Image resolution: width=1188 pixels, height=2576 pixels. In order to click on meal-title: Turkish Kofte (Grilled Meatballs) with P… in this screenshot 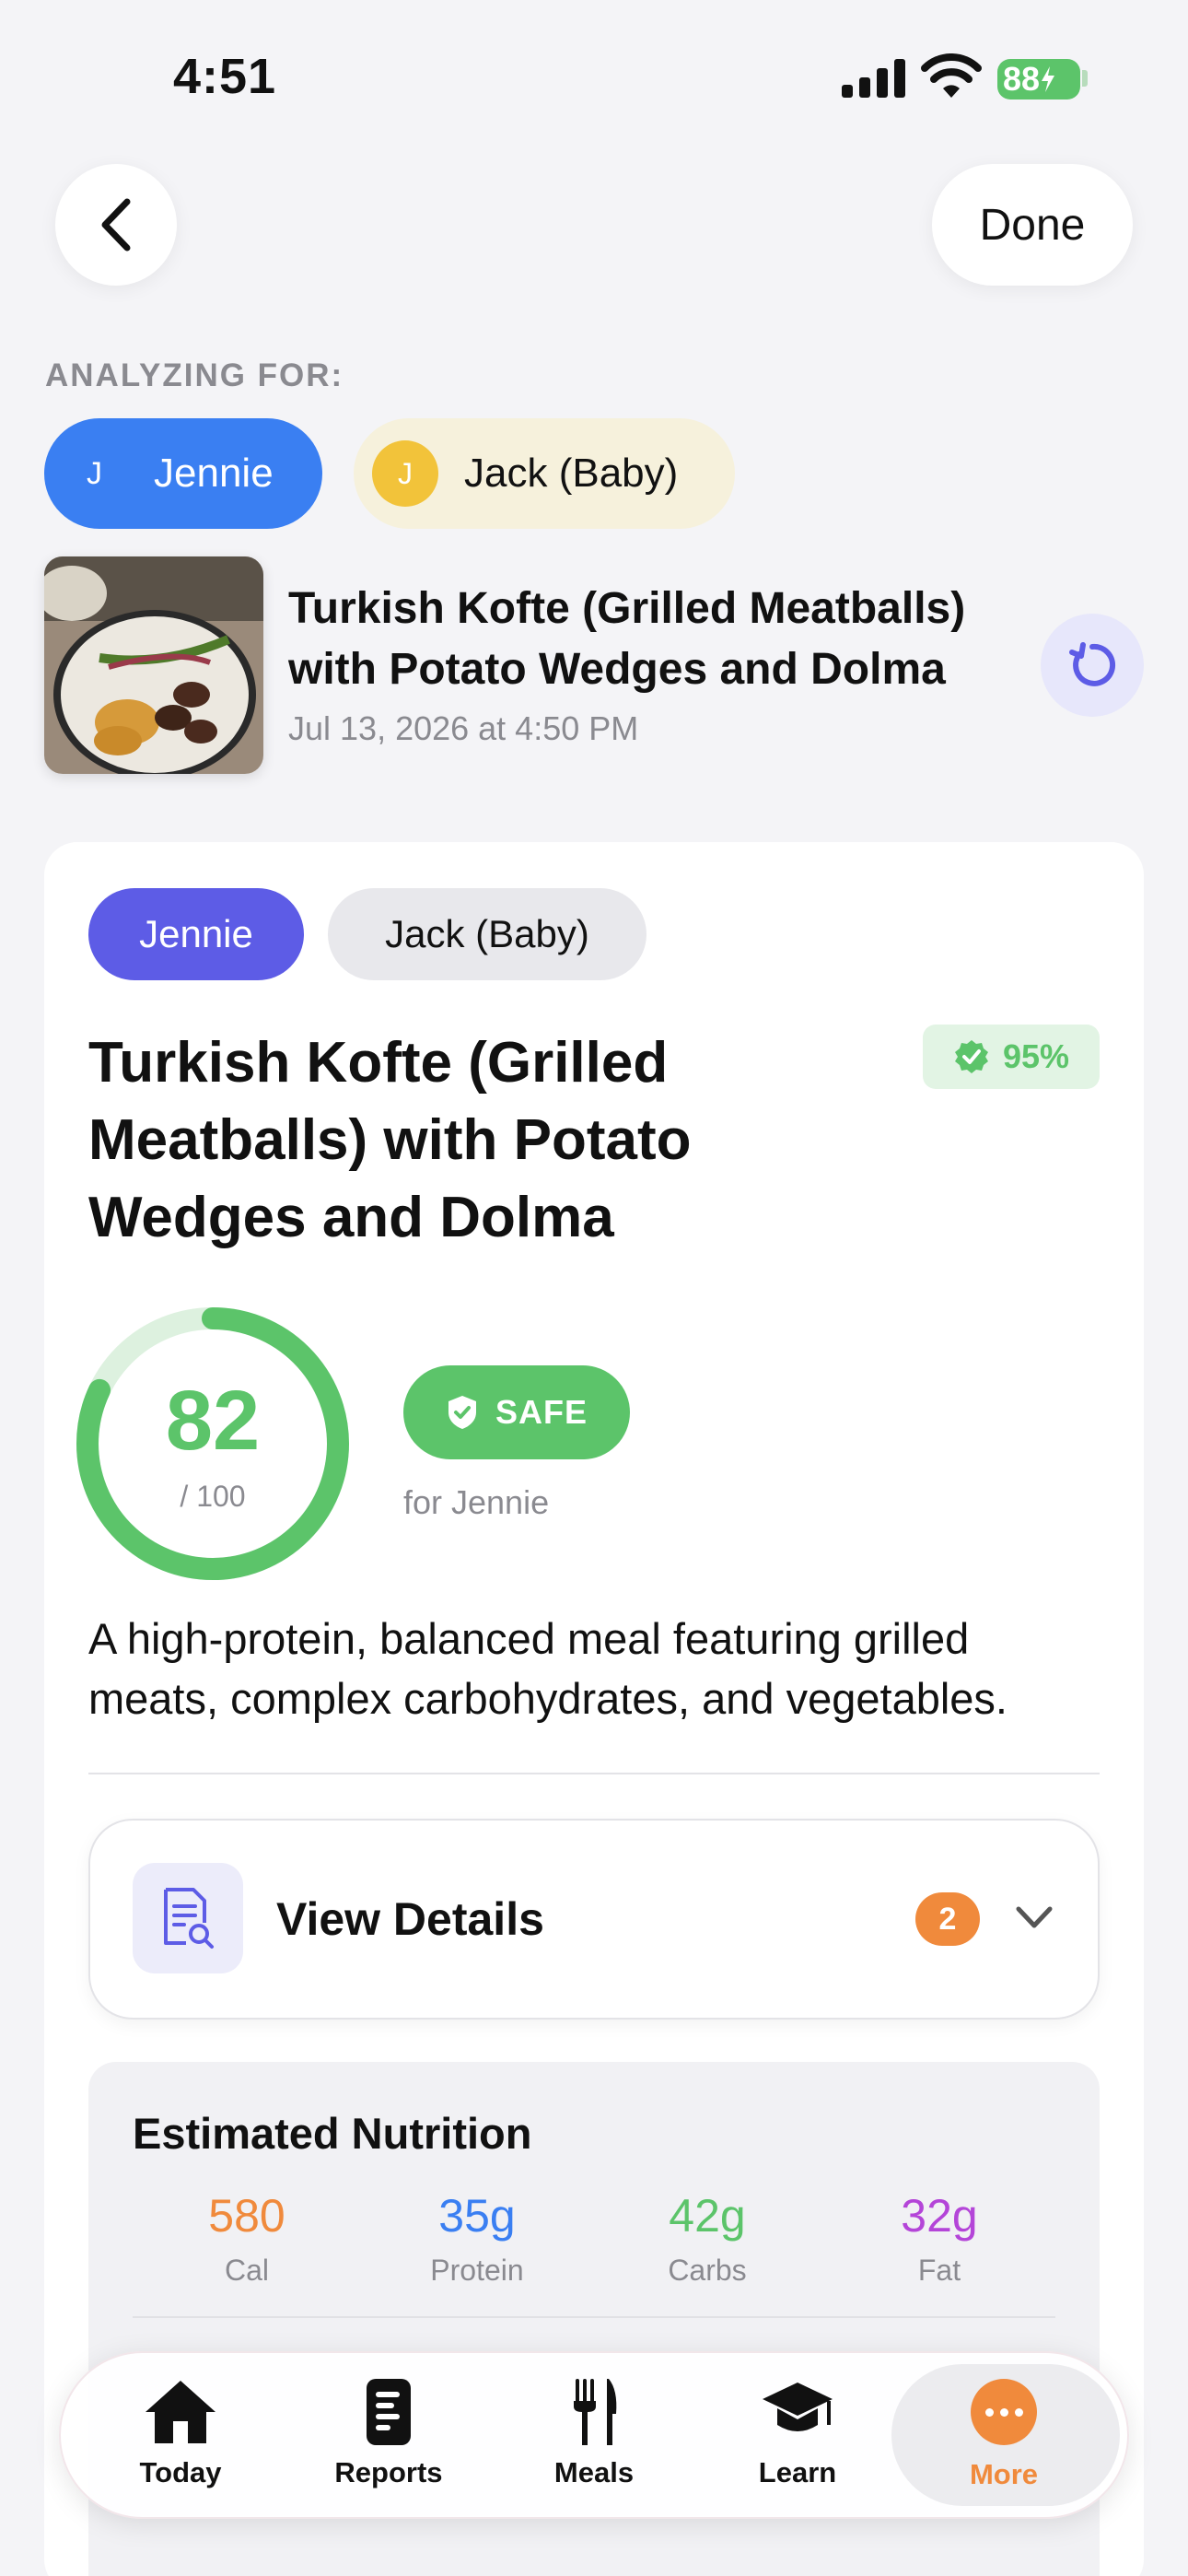, I will do `click(390, 1140)`.